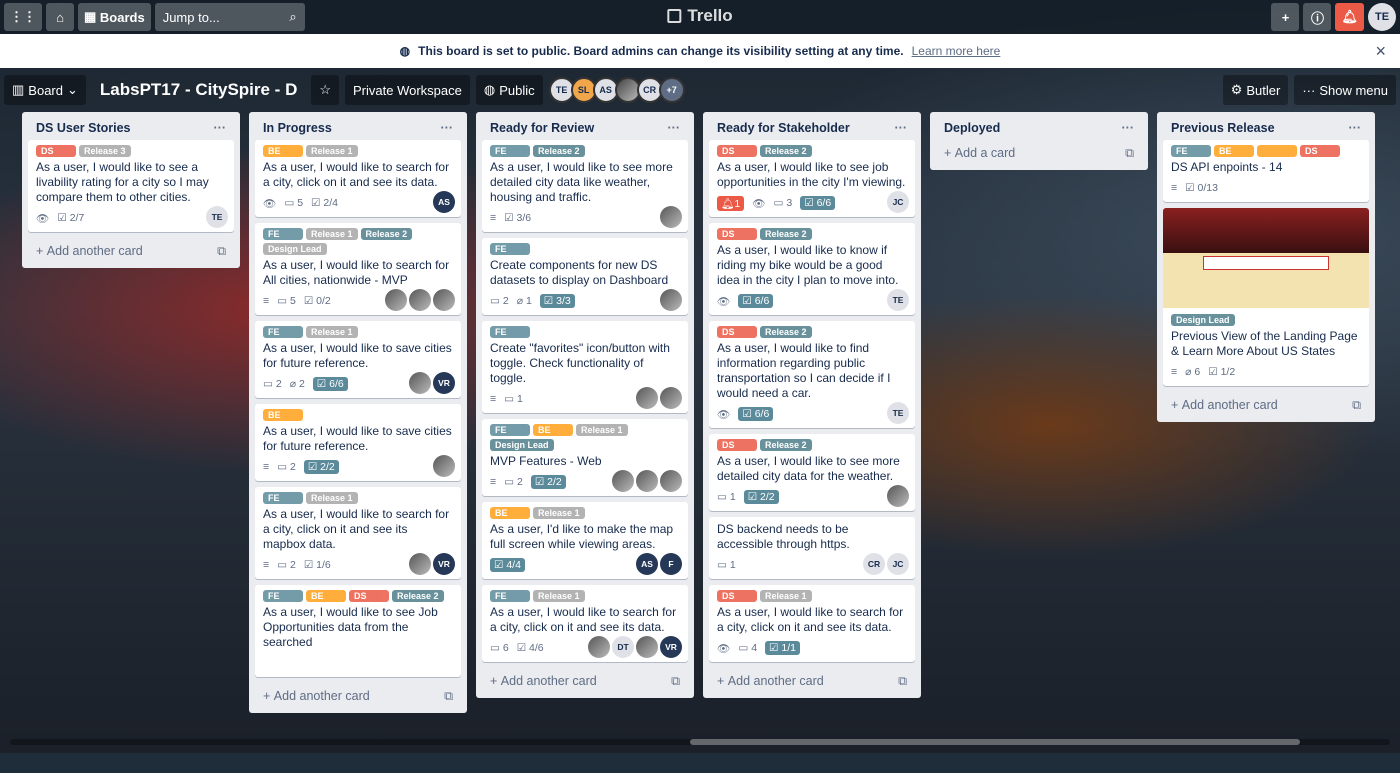  What do you see at coordinates (407, 90) in the screenshot?
I see `workspace-button: Private Workspace` at bounding box center [407, 90].